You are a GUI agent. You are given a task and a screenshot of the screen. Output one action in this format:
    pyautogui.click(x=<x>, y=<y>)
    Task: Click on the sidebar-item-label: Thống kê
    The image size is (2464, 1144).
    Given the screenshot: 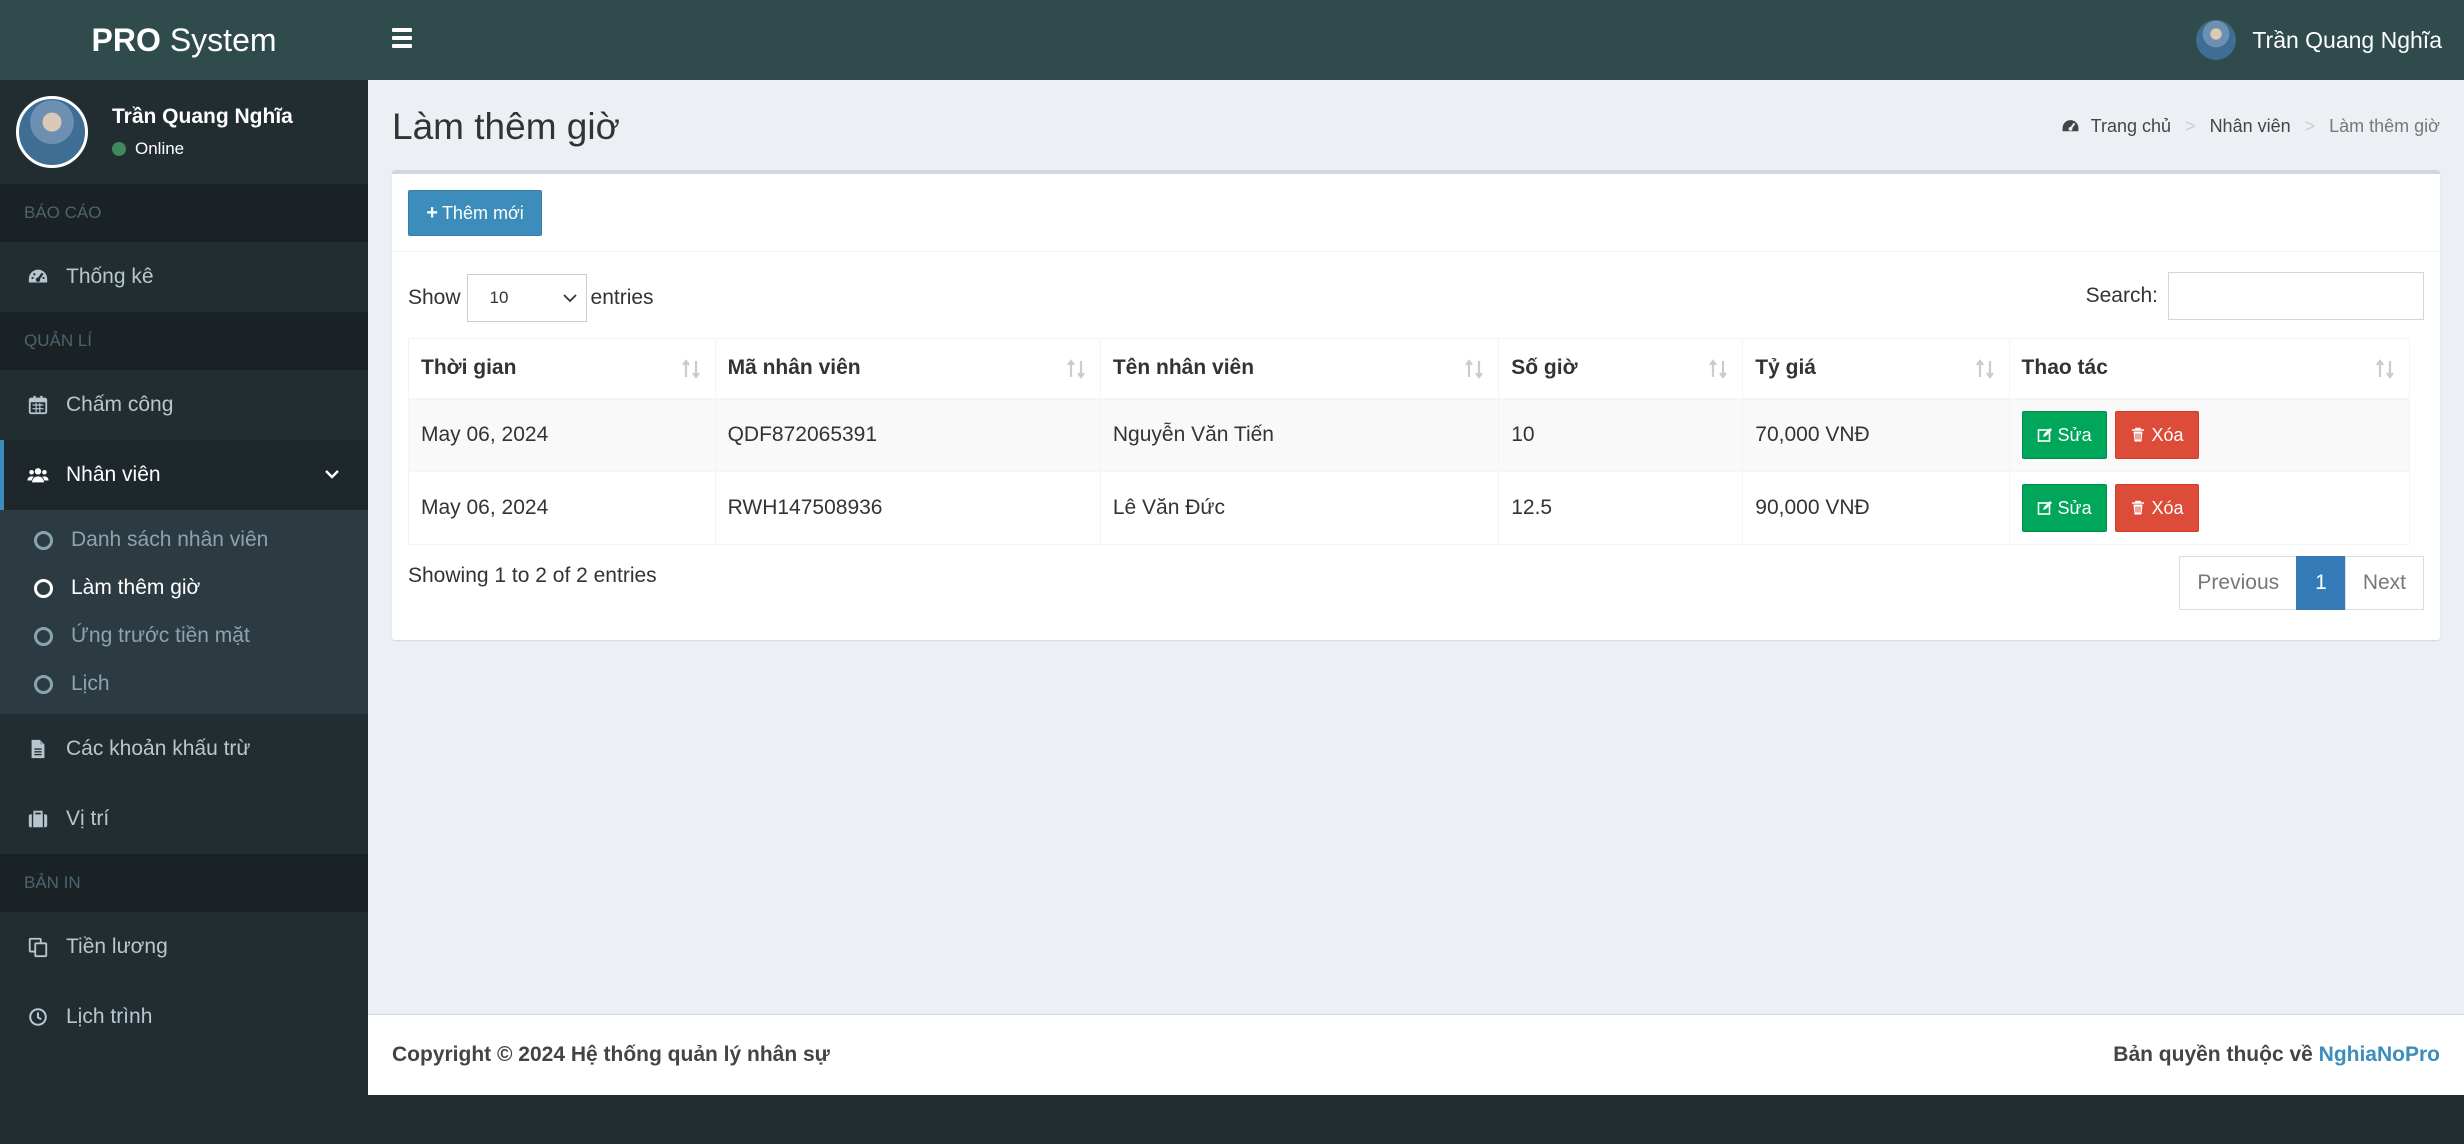 What is the action you would take?
    pyautogui.click(x=110, y=276)
    